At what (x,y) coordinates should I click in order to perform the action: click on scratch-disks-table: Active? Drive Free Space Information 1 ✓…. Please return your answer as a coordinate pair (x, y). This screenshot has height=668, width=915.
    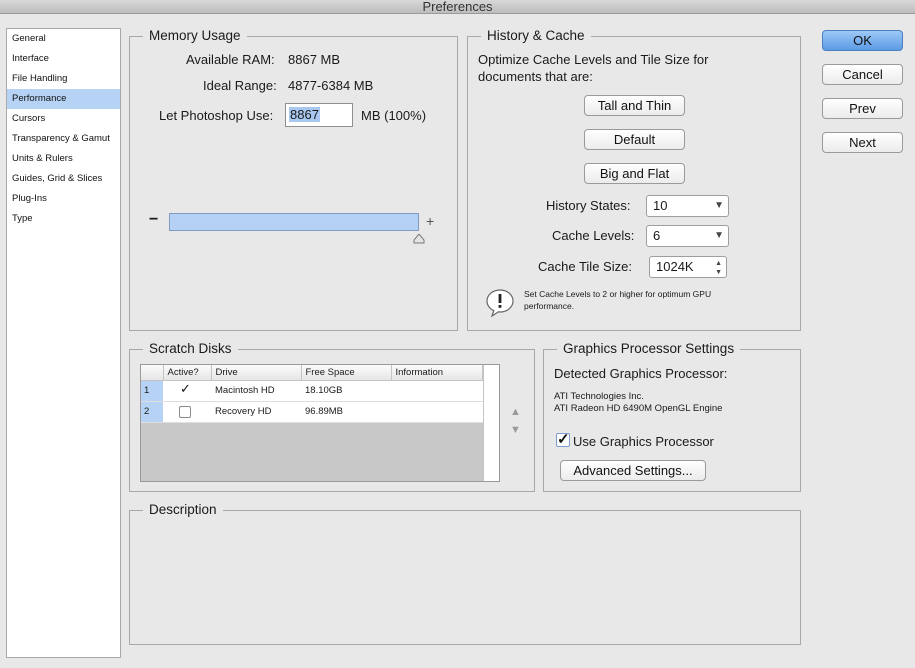
    Looking at the image, I should click on (312, 394).